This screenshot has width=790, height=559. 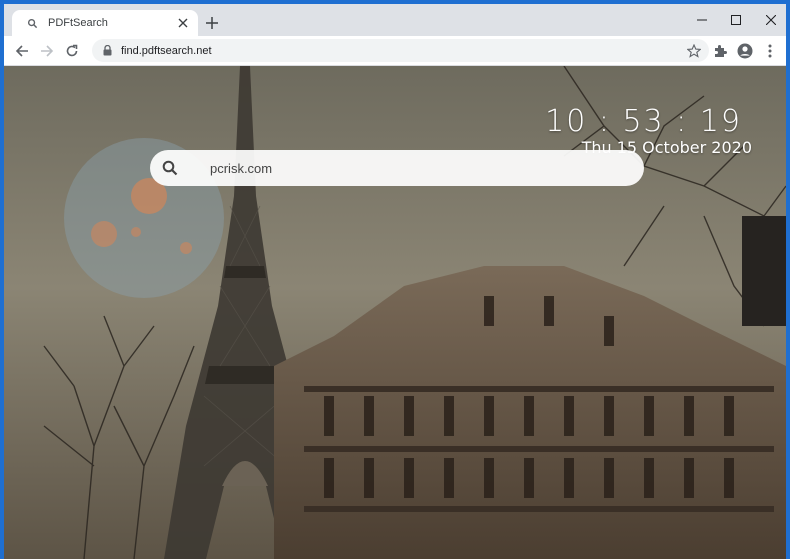 What do you see at coordinates (771, 20) in the screenshot?
I see `window-close-icon` at bounding box center [771, 20].